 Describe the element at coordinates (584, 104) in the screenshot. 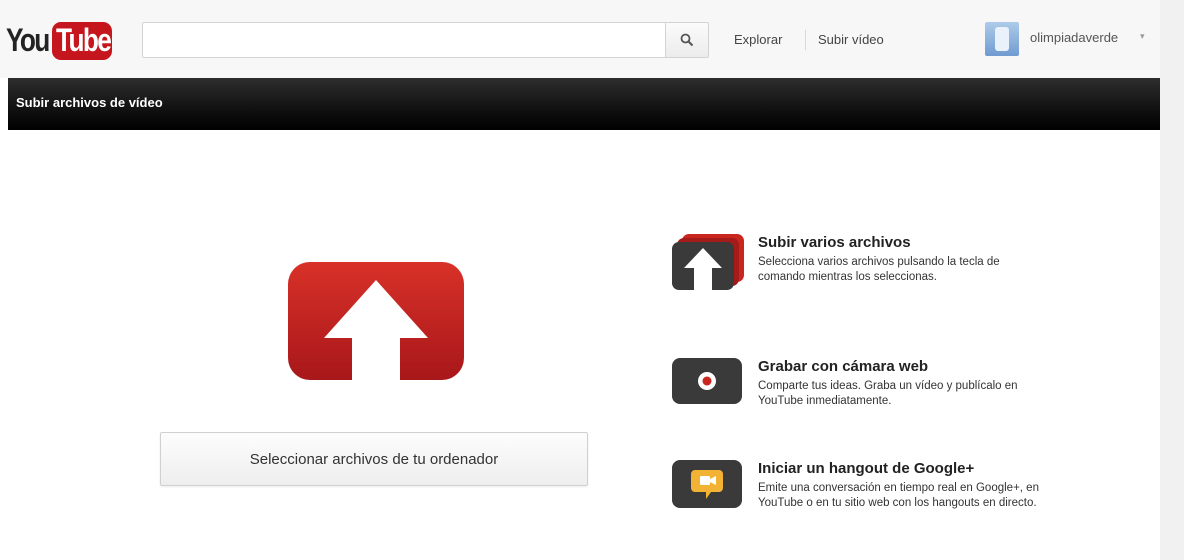

I see `title-bar: Subir archivos de vídeo` at that location.